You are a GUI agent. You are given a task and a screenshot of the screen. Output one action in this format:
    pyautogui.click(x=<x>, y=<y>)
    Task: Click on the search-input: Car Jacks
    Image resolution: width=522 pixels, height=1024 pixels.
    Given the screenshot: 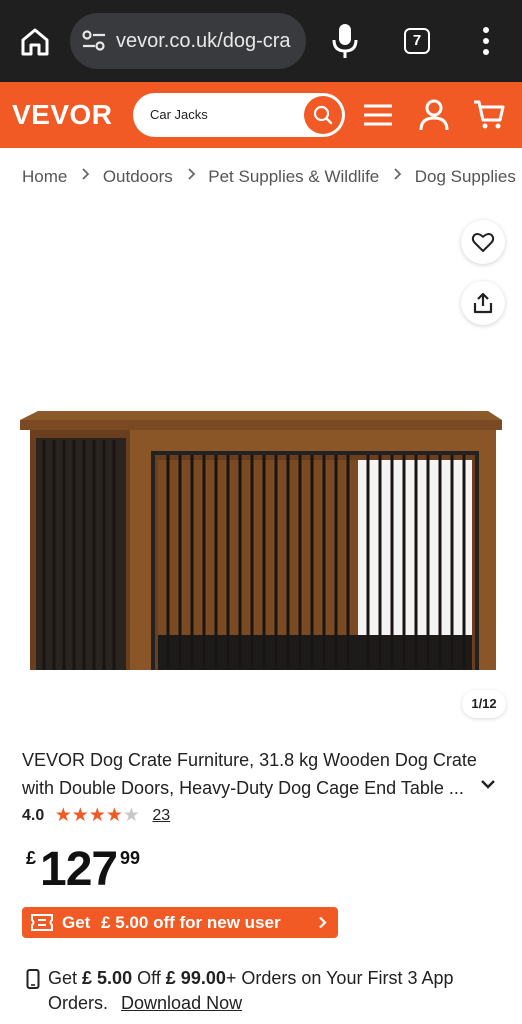 What is the action you would take?
    pyautogui.click(x=239, y=115)
    